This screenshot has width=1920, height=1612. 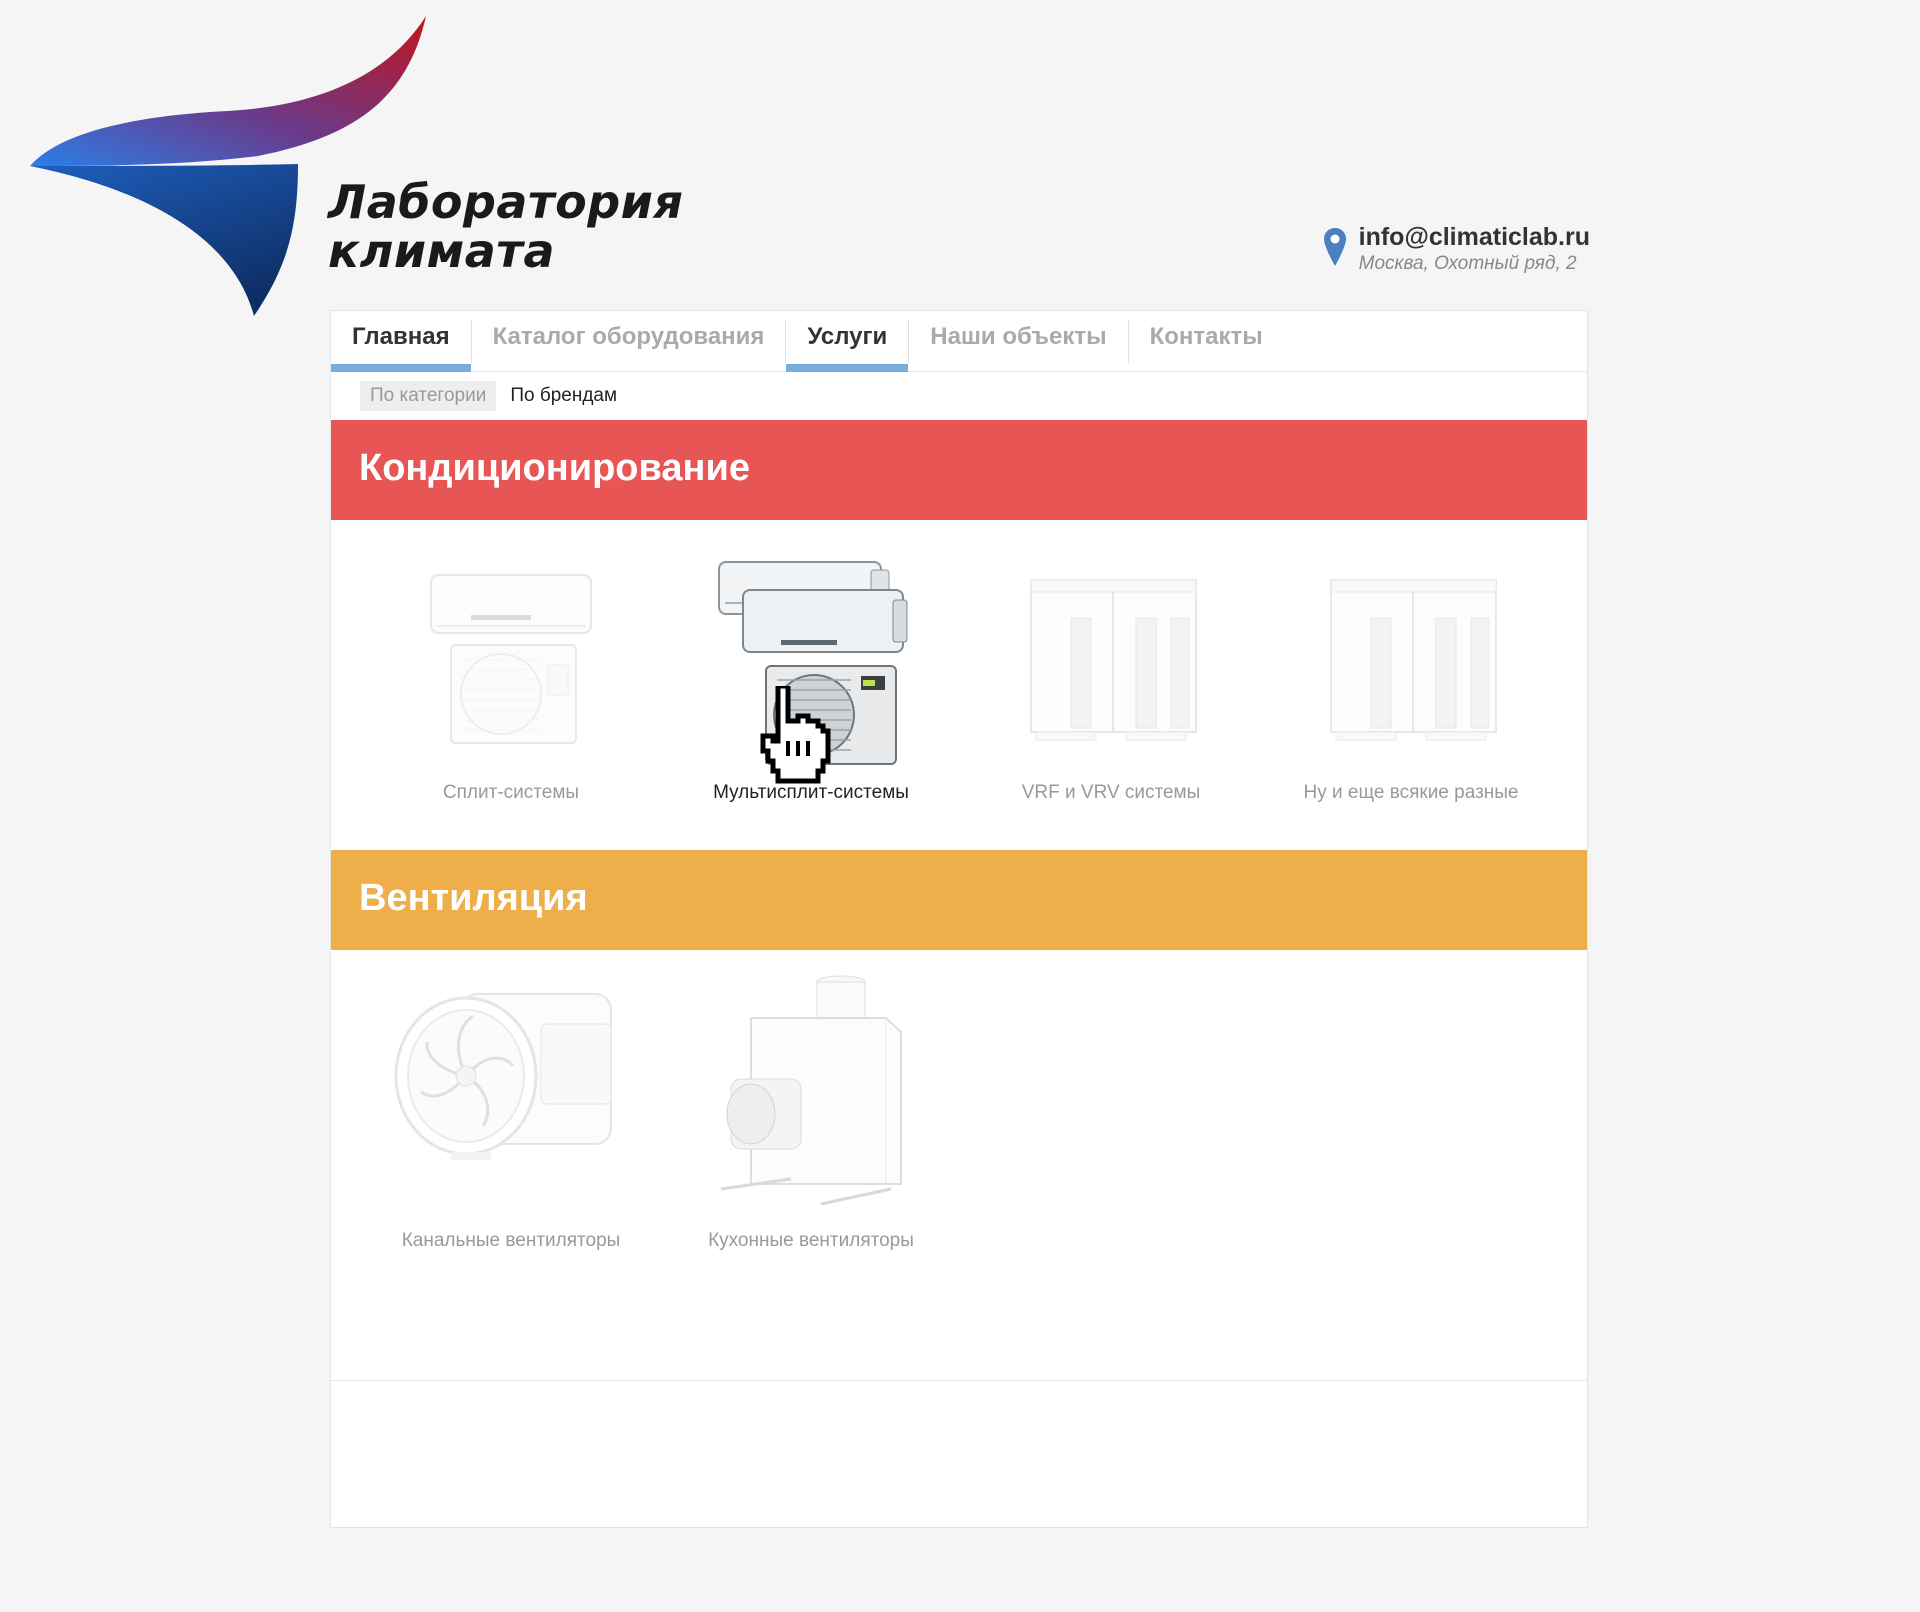 I want to click on map-pin-icon, so click(x=1334, y=247).